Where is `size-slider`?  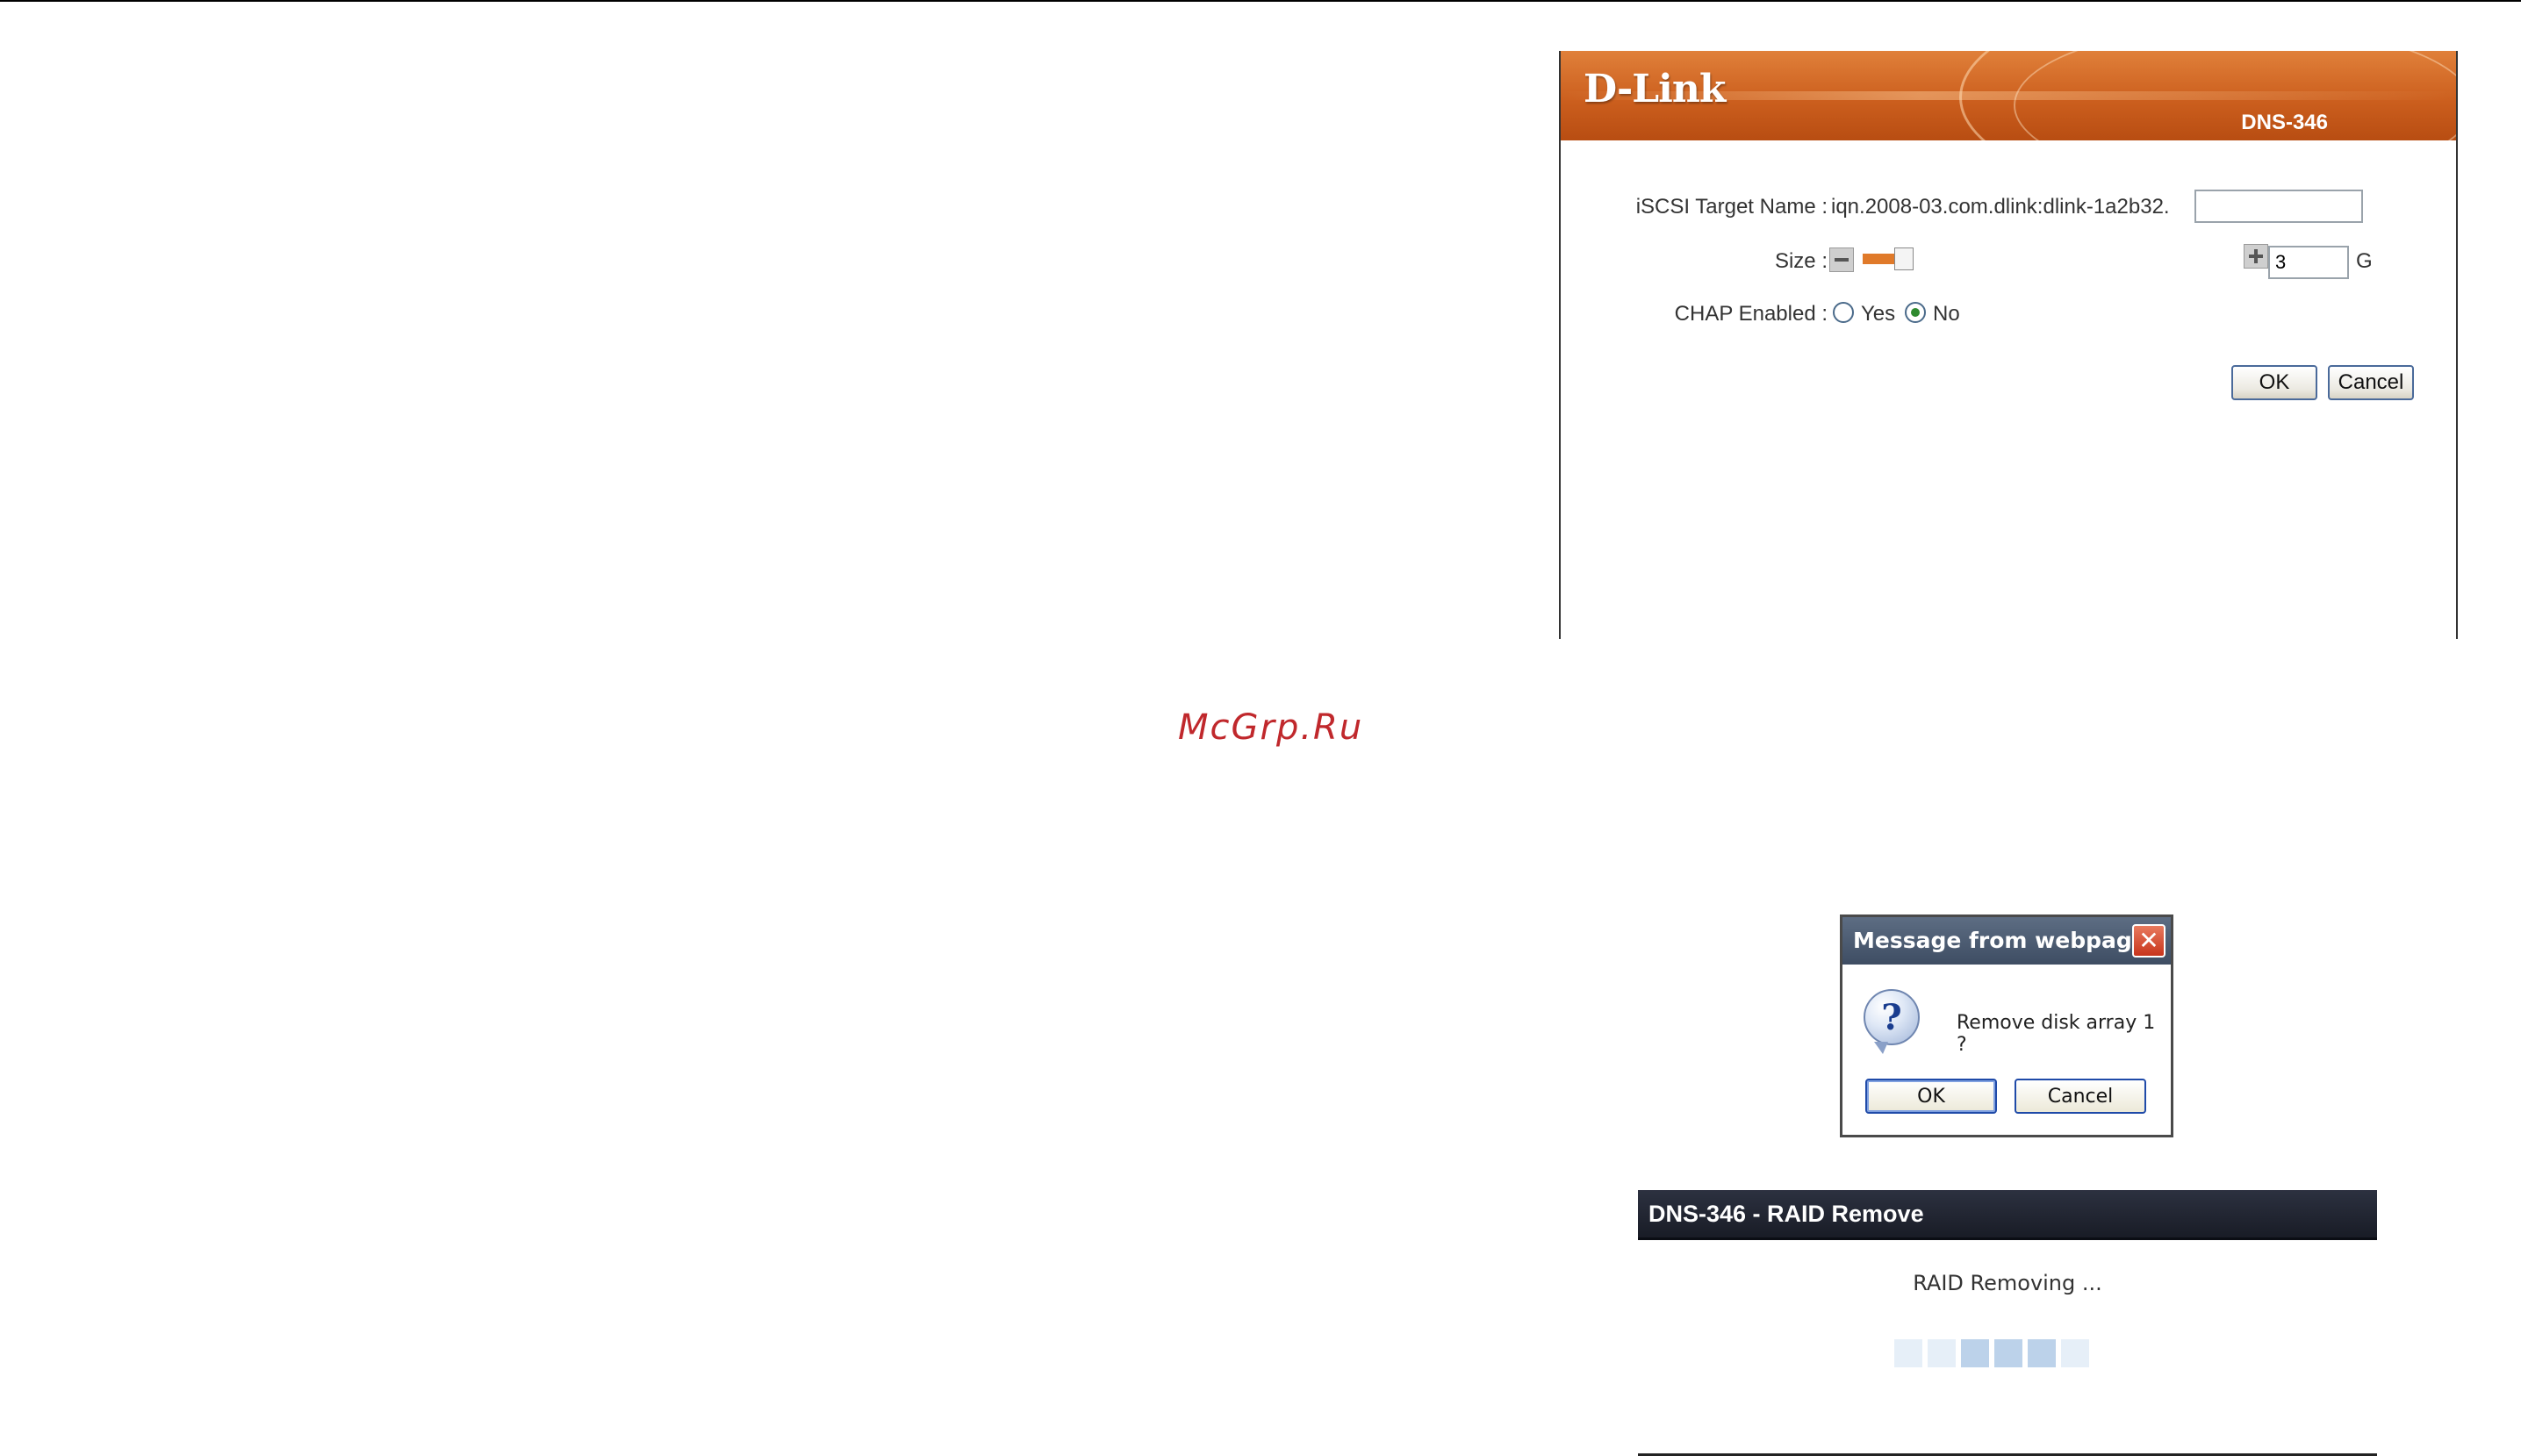
size-slider is located at coordinates (2056, 258).